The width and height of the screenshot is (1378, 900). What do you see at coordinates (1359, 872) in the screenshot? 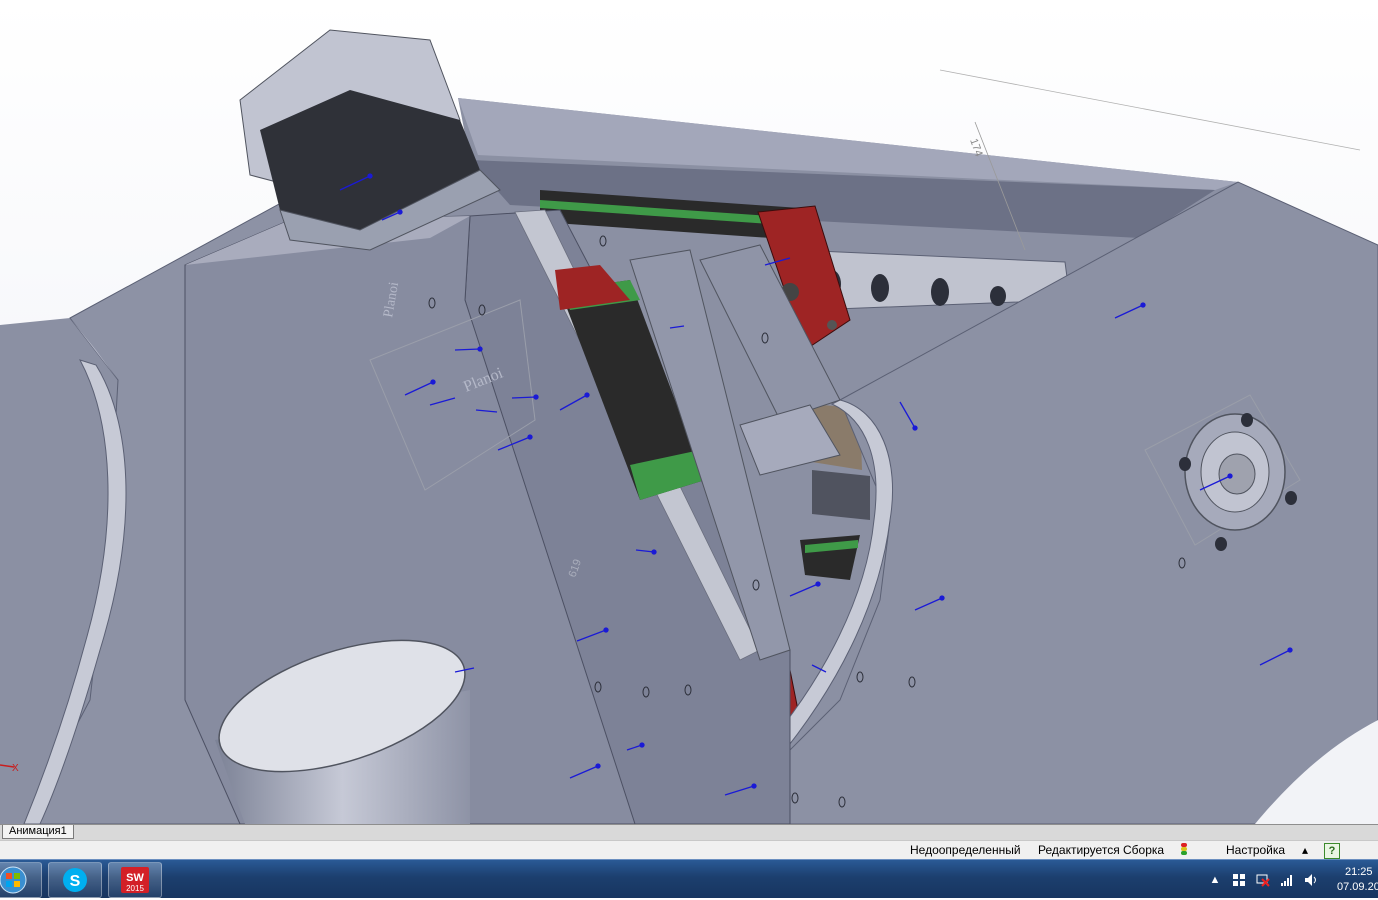
I see `clock-time: 21:25` at bounding box center [1359, 872].